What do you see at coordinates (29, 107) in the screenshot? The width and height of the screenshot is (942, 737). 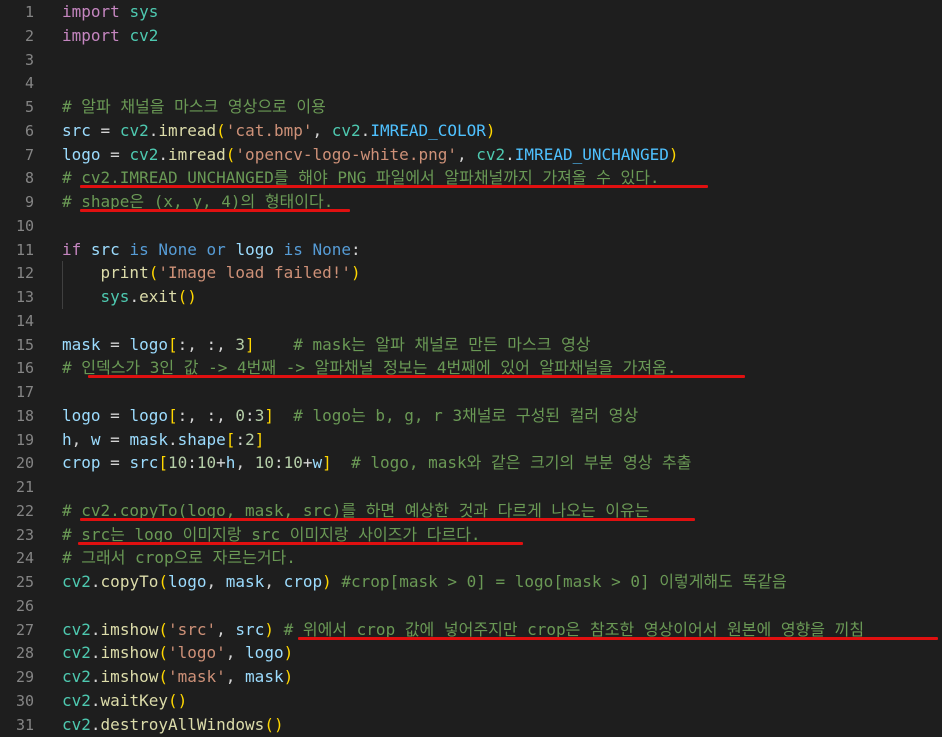 I see `line-number: 5` at bounding box center [29, 107].